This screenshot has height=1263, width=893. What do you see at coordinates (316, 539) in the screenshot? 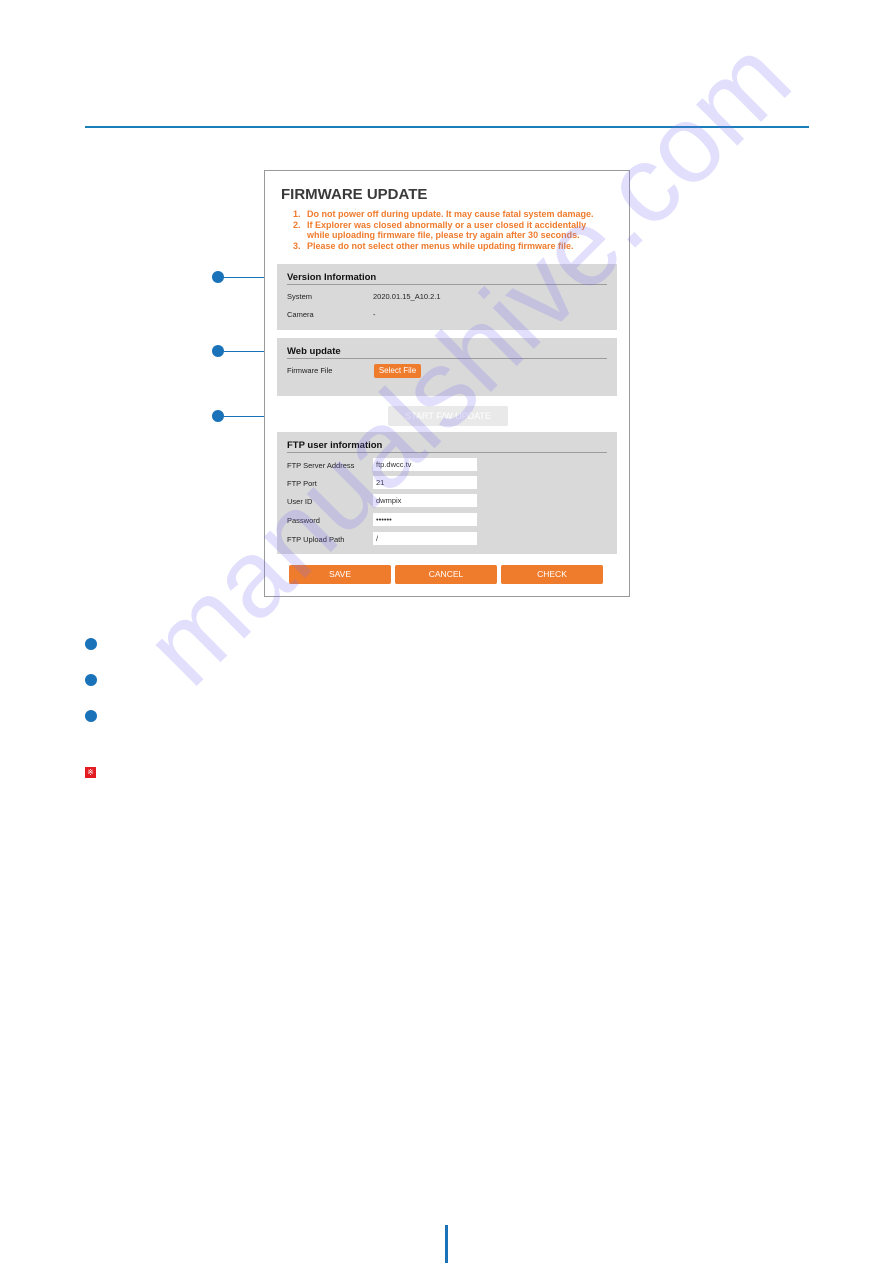
I see `ftp-upload-path-label: FTP Upload Path` at bounding box center [316, 539].